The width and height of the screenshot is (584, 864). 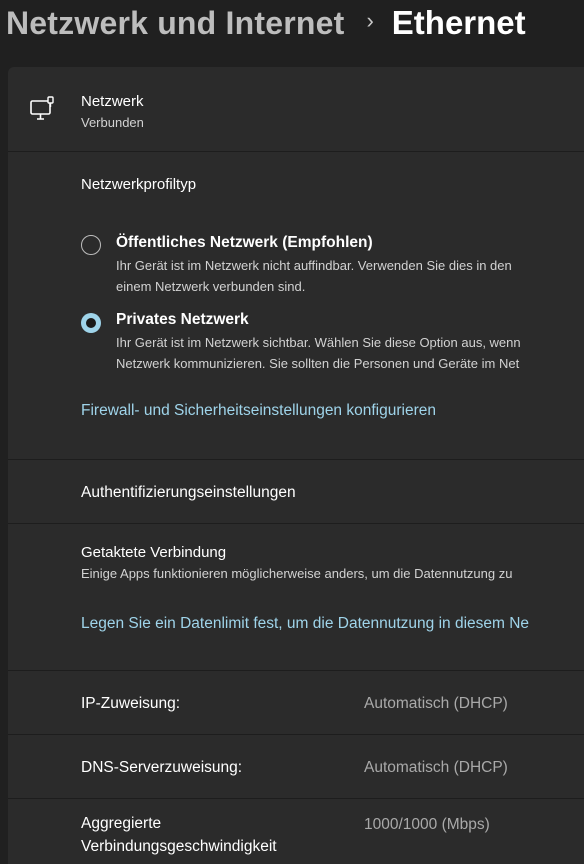 I want to click on link-speed-value: 1000/1000 (Mbps), so click(x=427, y=824).